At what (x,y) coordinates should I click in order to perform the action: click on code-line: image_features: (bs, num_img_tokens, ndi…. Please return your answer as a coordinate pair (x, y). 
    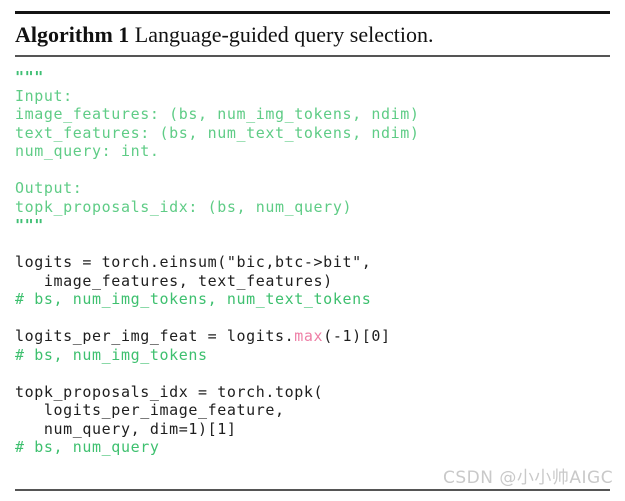
    Looking at the image, I should click on (315, 114).